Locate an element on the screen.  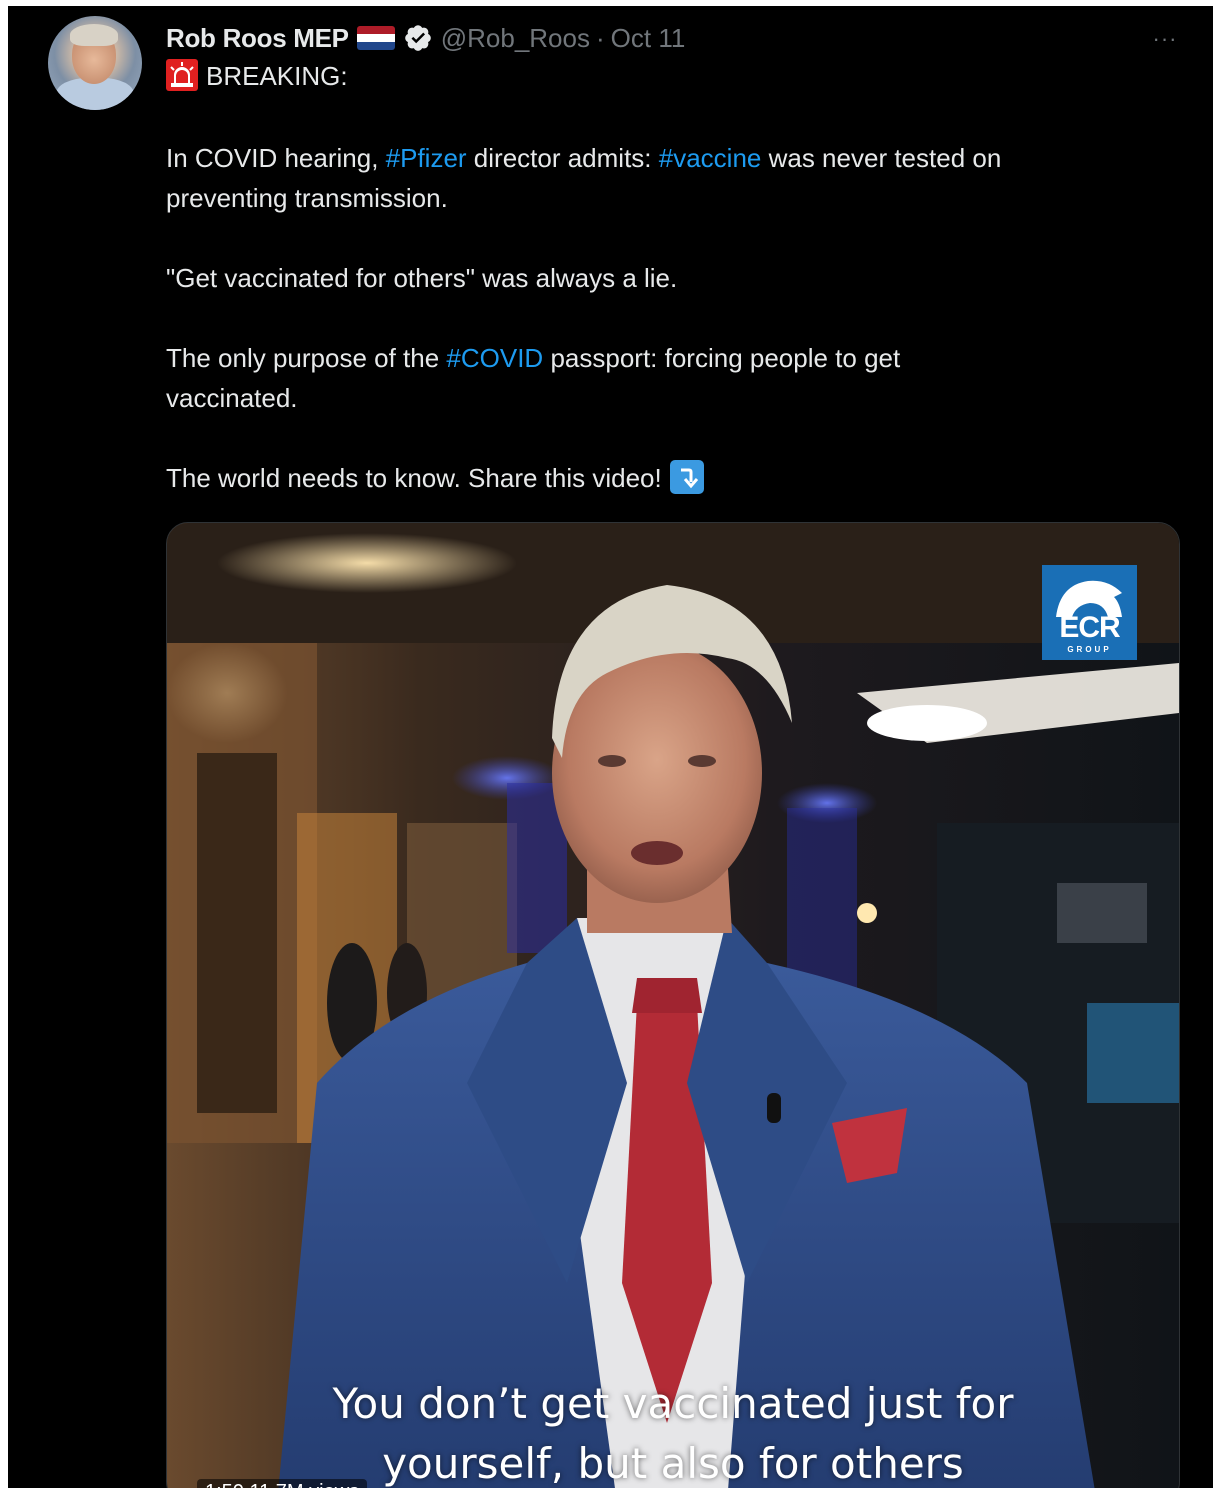
arrow-down-emoji-icon is located at coordinates (686, 477).